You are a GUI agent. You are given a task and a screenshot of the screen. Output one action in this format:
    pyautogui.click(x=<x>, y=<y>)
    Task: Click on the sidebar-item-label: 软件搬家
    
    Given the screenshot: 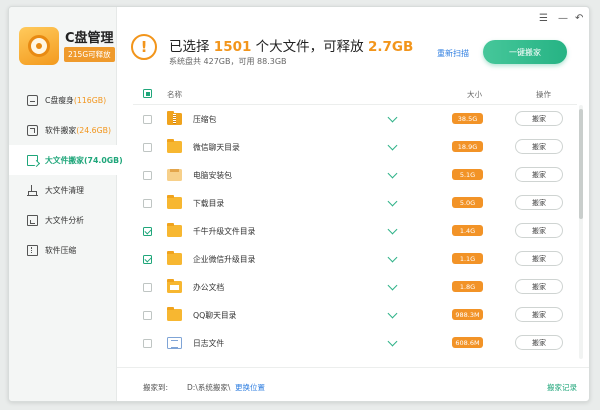 What is the action you would take?
    pyautogui.click(x=61, y=130)
    